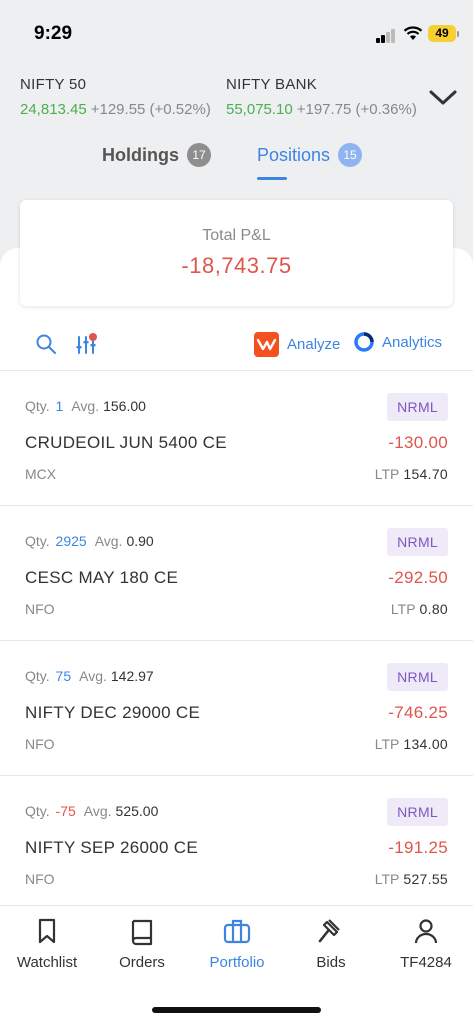 The height and width of the screenshot is (1024, 473). What do you see at coordinates (350, 155) in the screenshot?
I see `count-badge: 15` at bounding box center [350, 155].